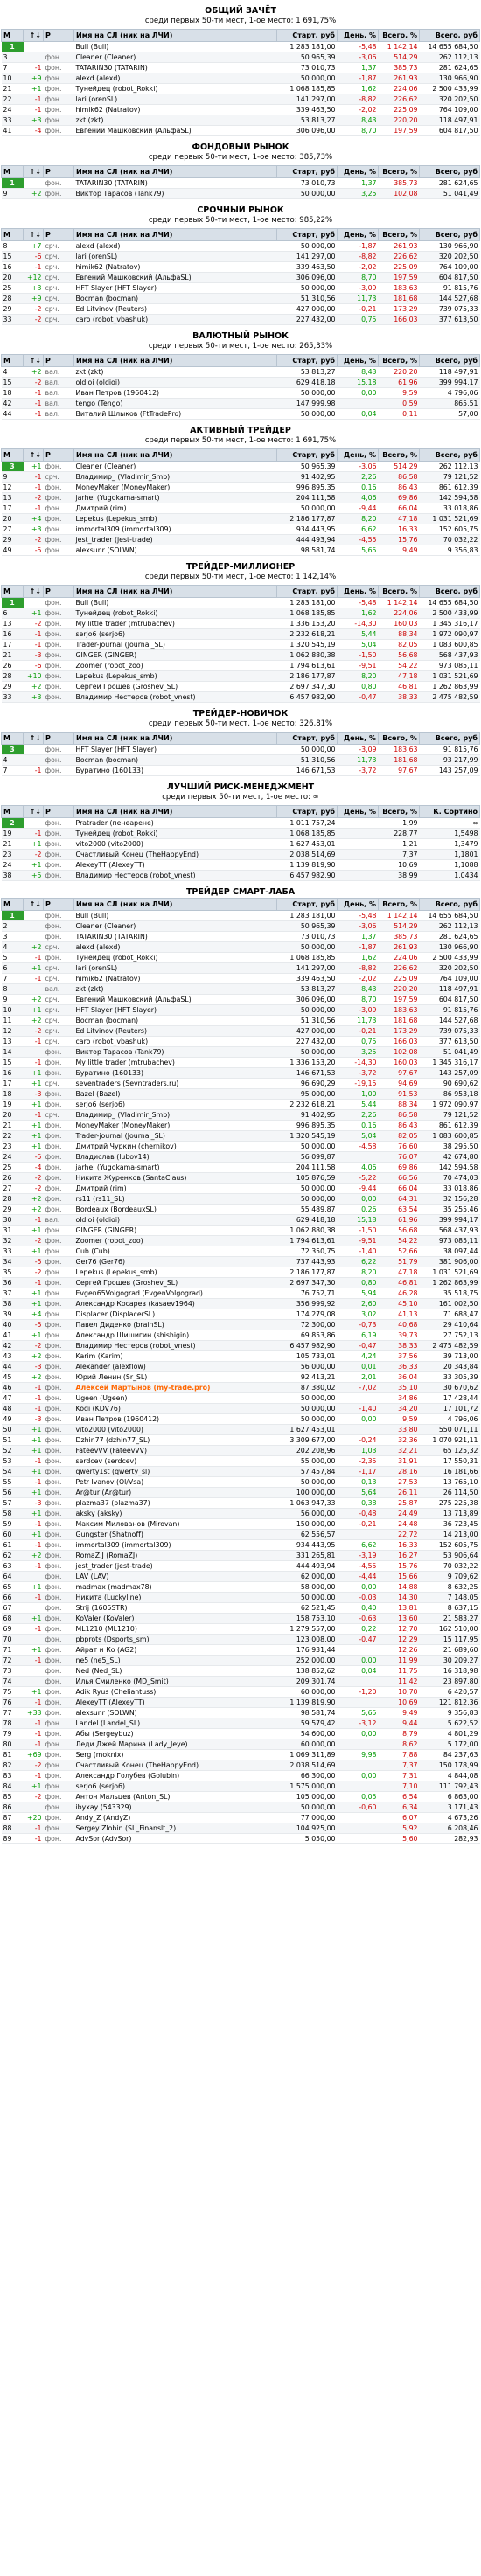  Describe the element at coordinates (175, 1440) in the screenshot. I see `participant-name: Dzhin77 (dzhin77_SL)` at that location.